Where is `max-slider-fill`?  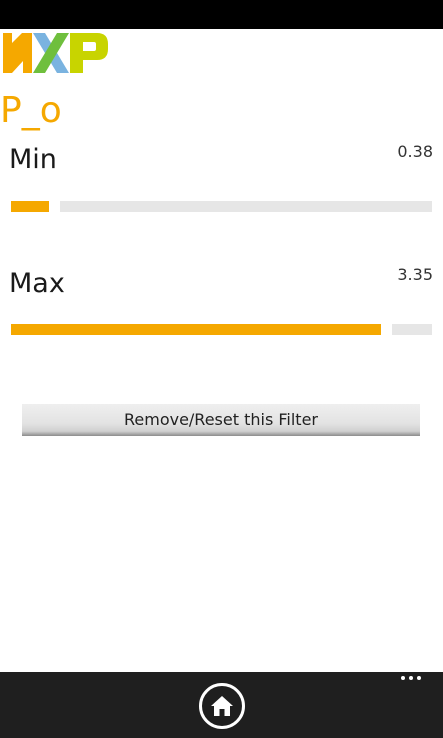 max-slider-fill is located at coordinates (196, 329).